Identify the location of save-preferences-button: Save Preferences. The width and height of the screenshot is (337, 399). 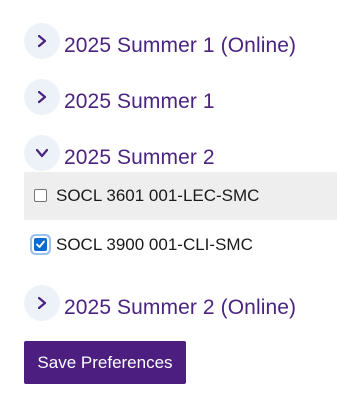
(105, 362).